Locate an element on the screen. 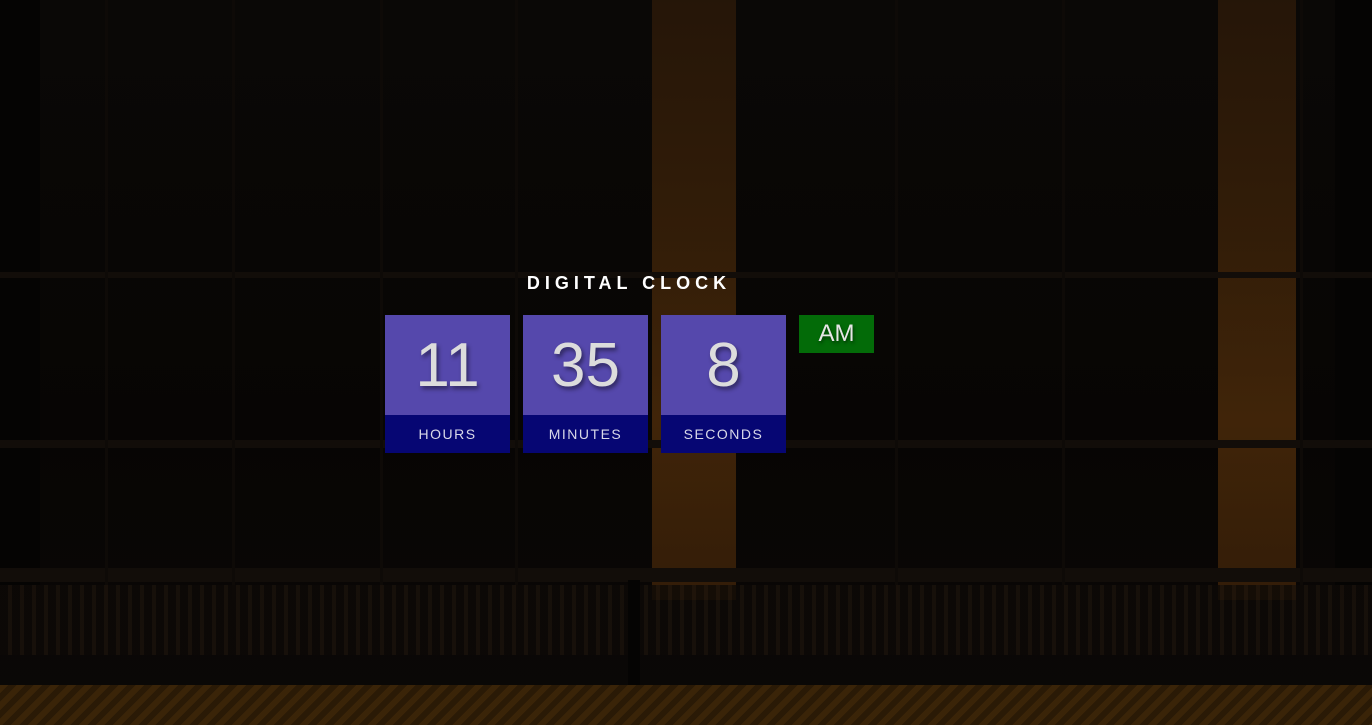  digital-clock: 11 HOURS 35 MINUTES 8 SECONDS AM is located at coordinates (629, 384).